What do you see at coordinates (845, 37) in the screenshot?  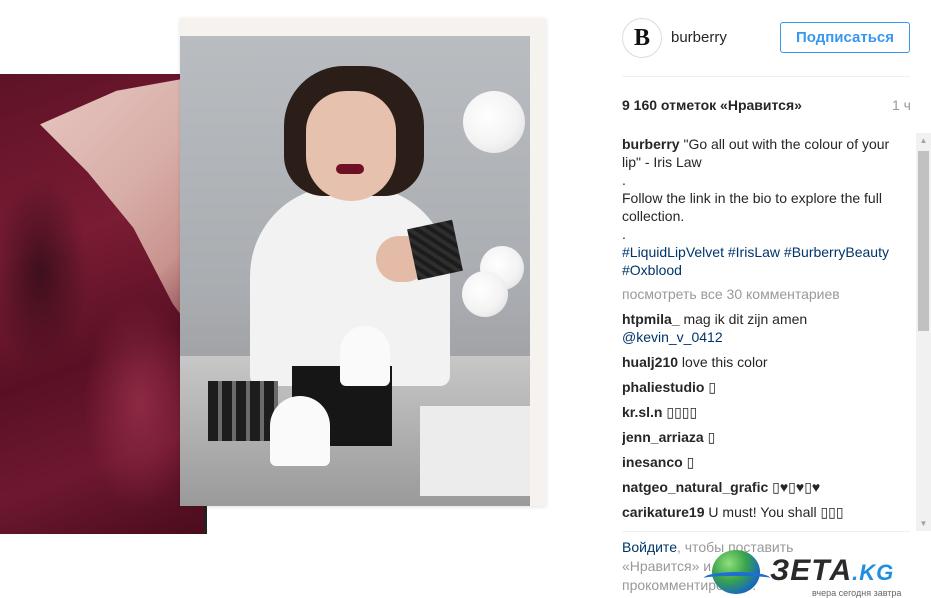 I see `follow-button: Подписаться` at bounding box center [845, 37].